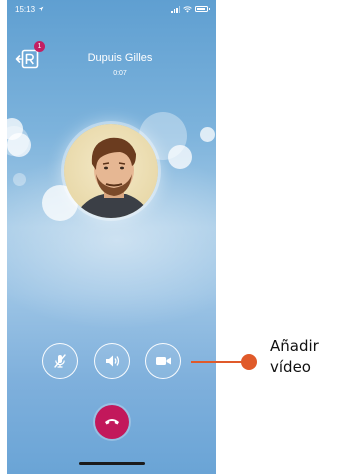  I want to click on home-indicator, so click(112, 463).